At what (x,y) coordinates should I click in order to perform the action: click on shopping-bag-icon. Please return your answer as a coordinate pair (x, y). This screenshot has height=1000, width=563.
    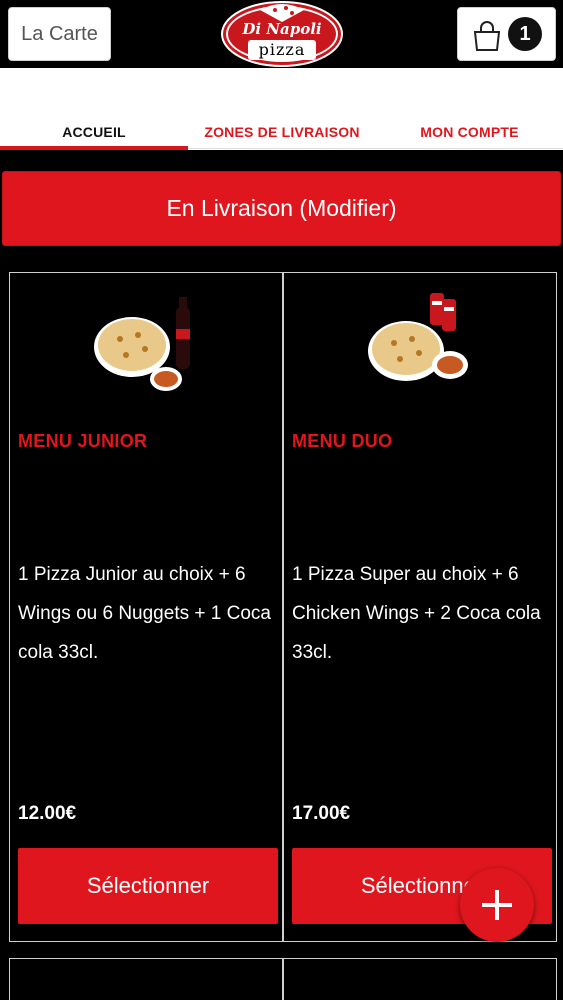
    Looking at the image, I should click on (487, 36).